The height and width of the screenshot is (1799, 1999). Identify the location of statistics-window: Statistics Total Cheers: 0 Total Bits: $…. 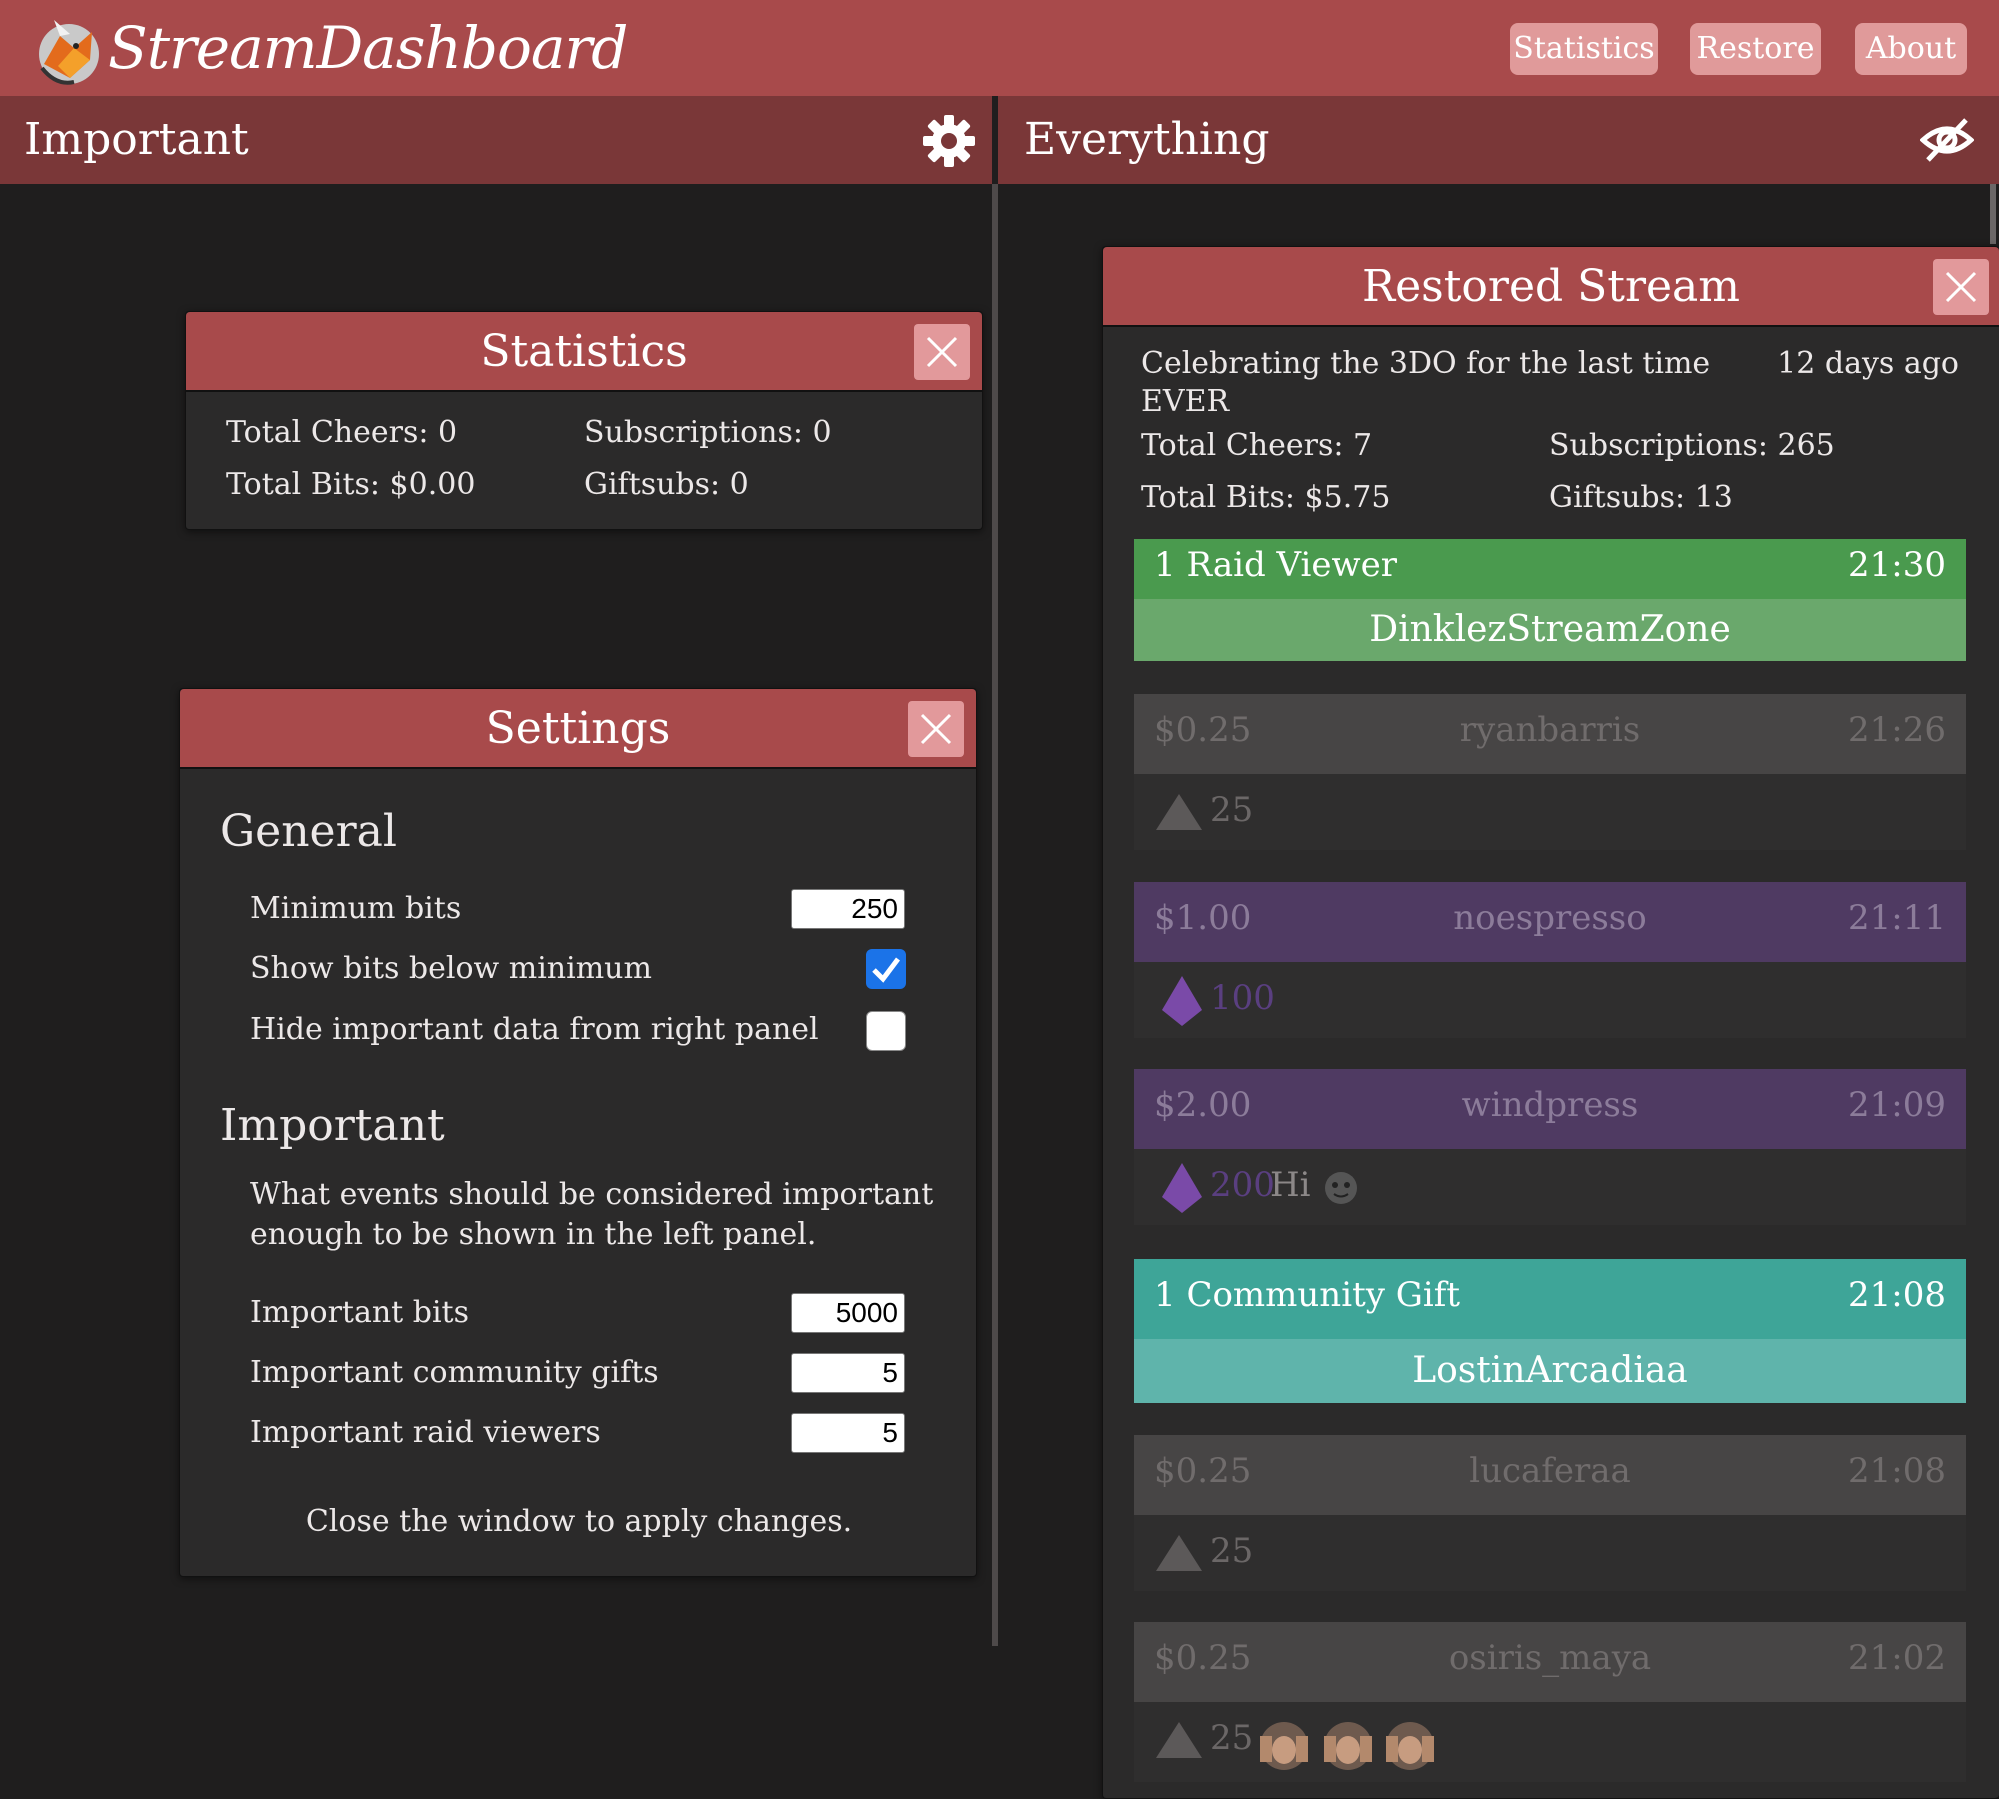
(584, 420).